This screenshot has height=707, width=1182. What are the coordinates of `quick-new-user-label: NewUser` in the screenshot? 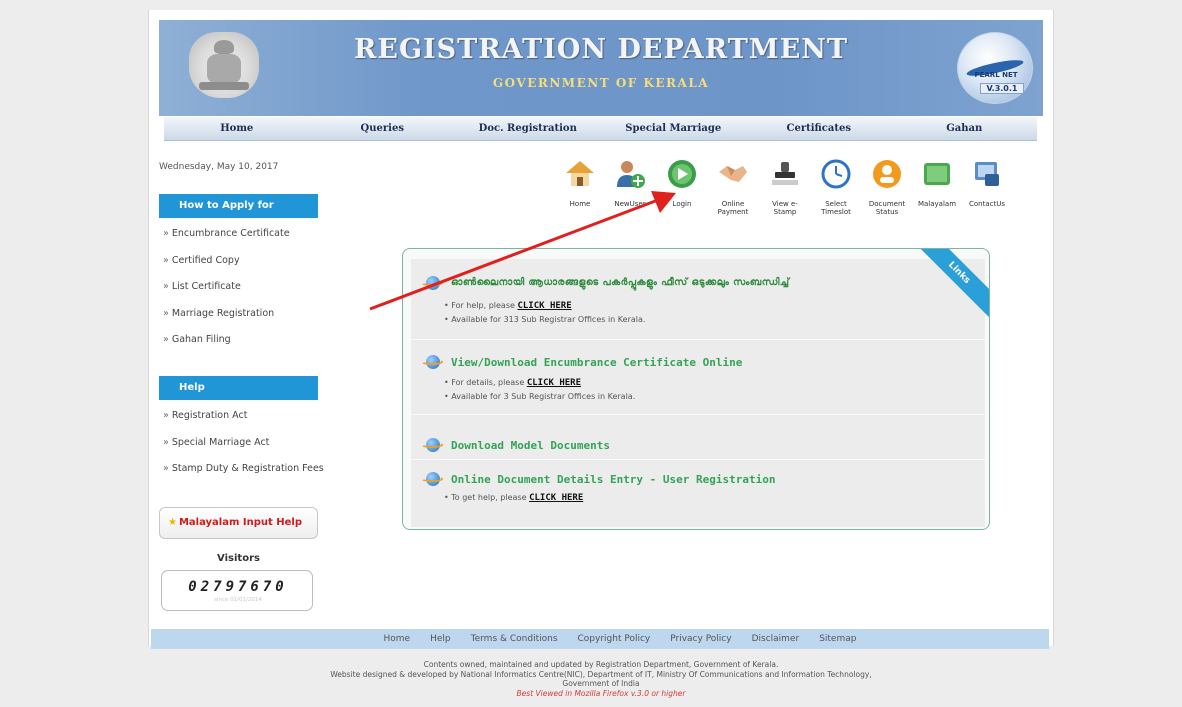 It's located at (630, 204).